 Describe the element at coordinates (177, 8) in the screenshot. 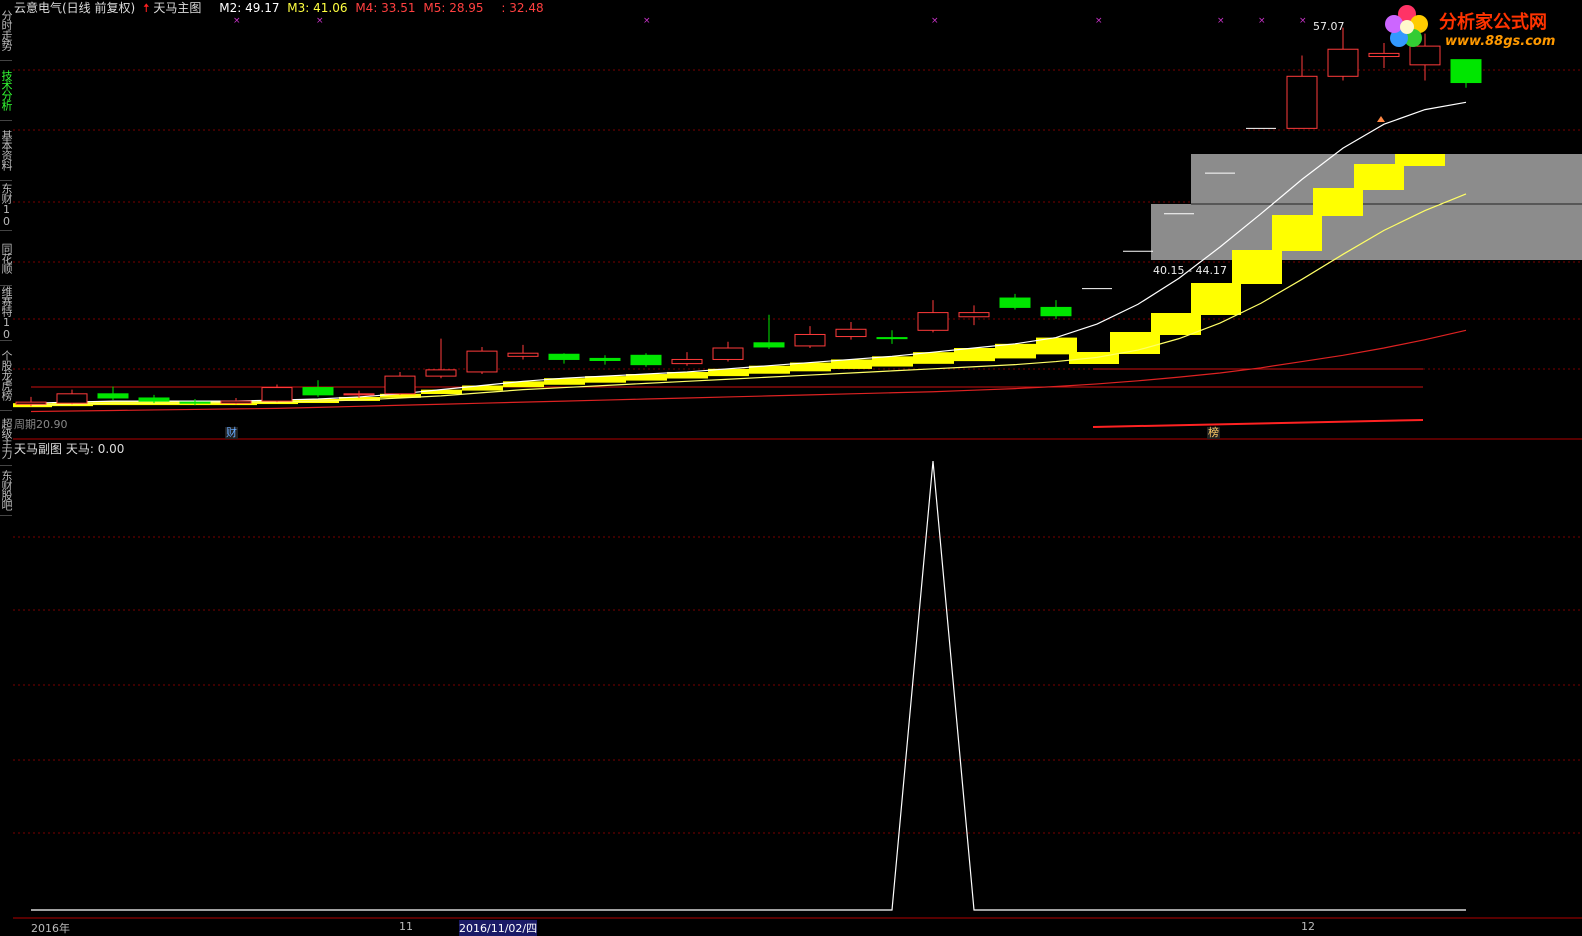

I see `indicator-name: 天马主图` at that location.